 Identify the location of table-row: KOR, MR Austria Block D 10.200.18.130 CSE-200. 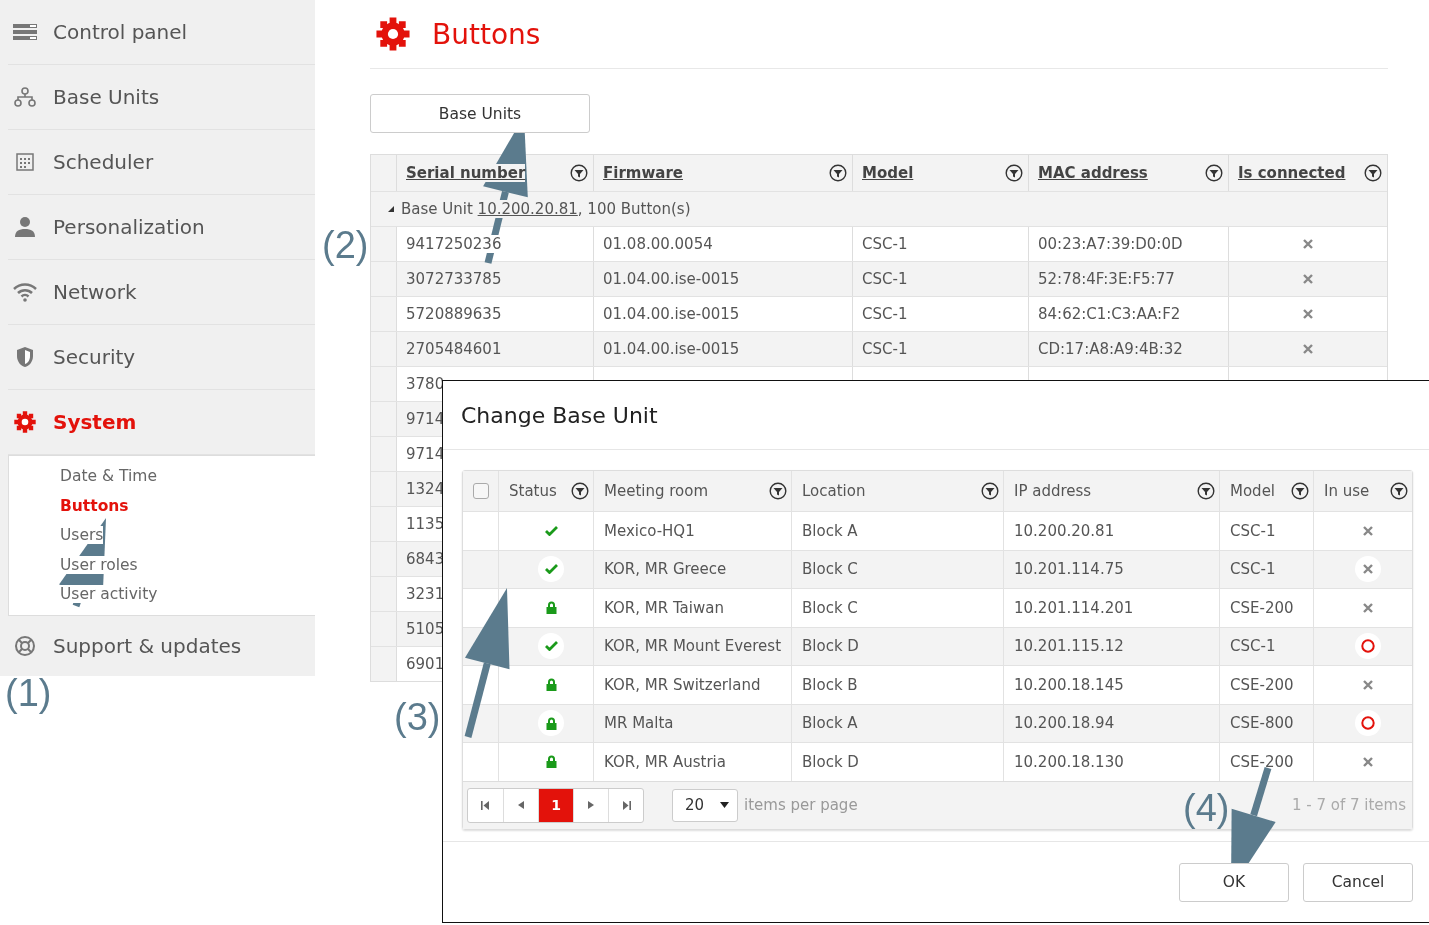
(937, 761).